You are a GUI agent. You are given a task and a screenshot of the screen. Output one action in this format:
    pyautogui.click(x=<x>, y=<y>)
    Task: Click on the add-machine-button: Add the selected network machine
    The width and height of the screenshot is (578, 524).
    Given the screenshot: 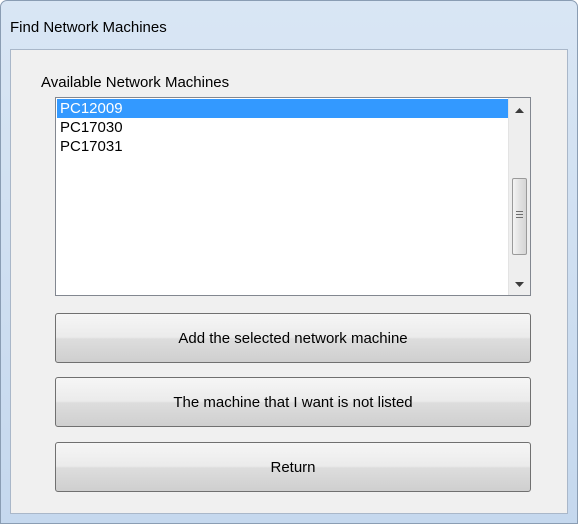 What is the action you would take?
    pyautogui.click(x=293, y=338)
    